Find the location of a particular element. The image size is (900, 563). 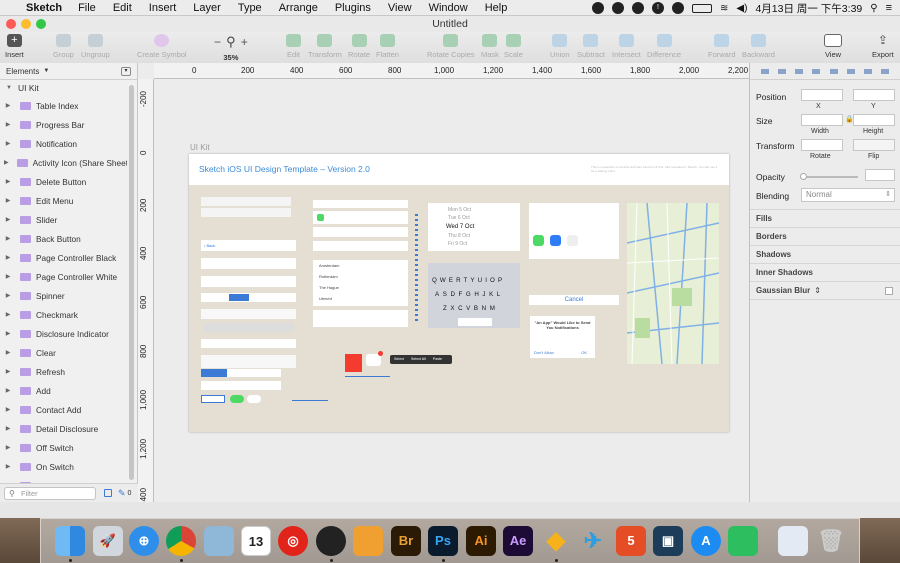

group-button: Group is located at coordinates (63, 46).